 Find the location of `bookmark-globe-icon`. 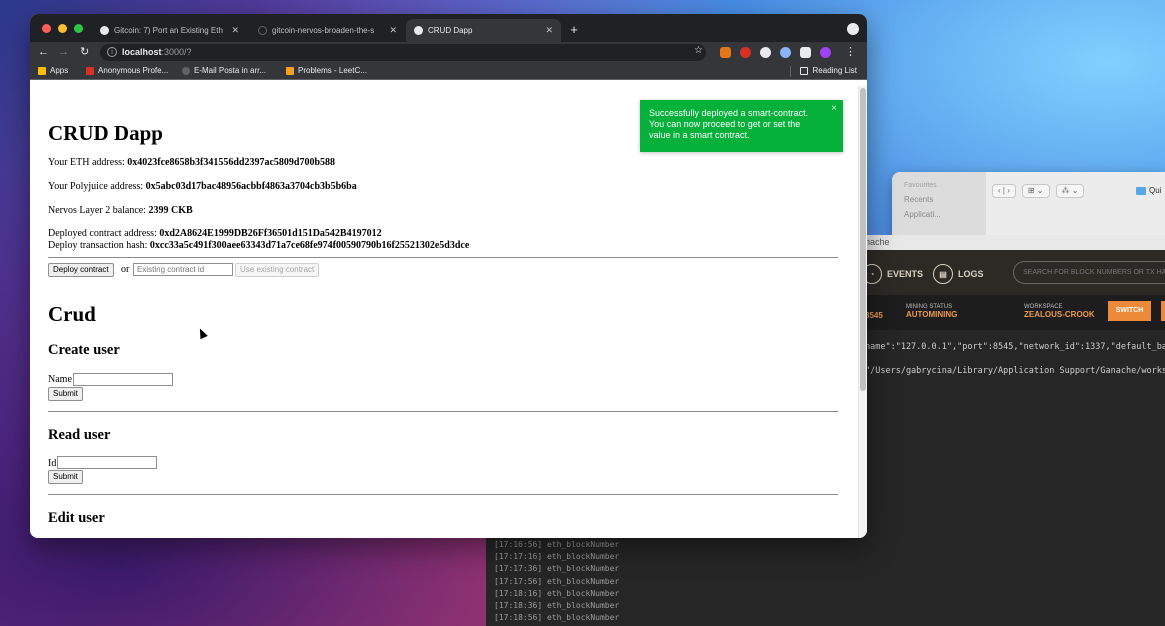

bookmark-globe-icon is located at coordinates (186, 70).